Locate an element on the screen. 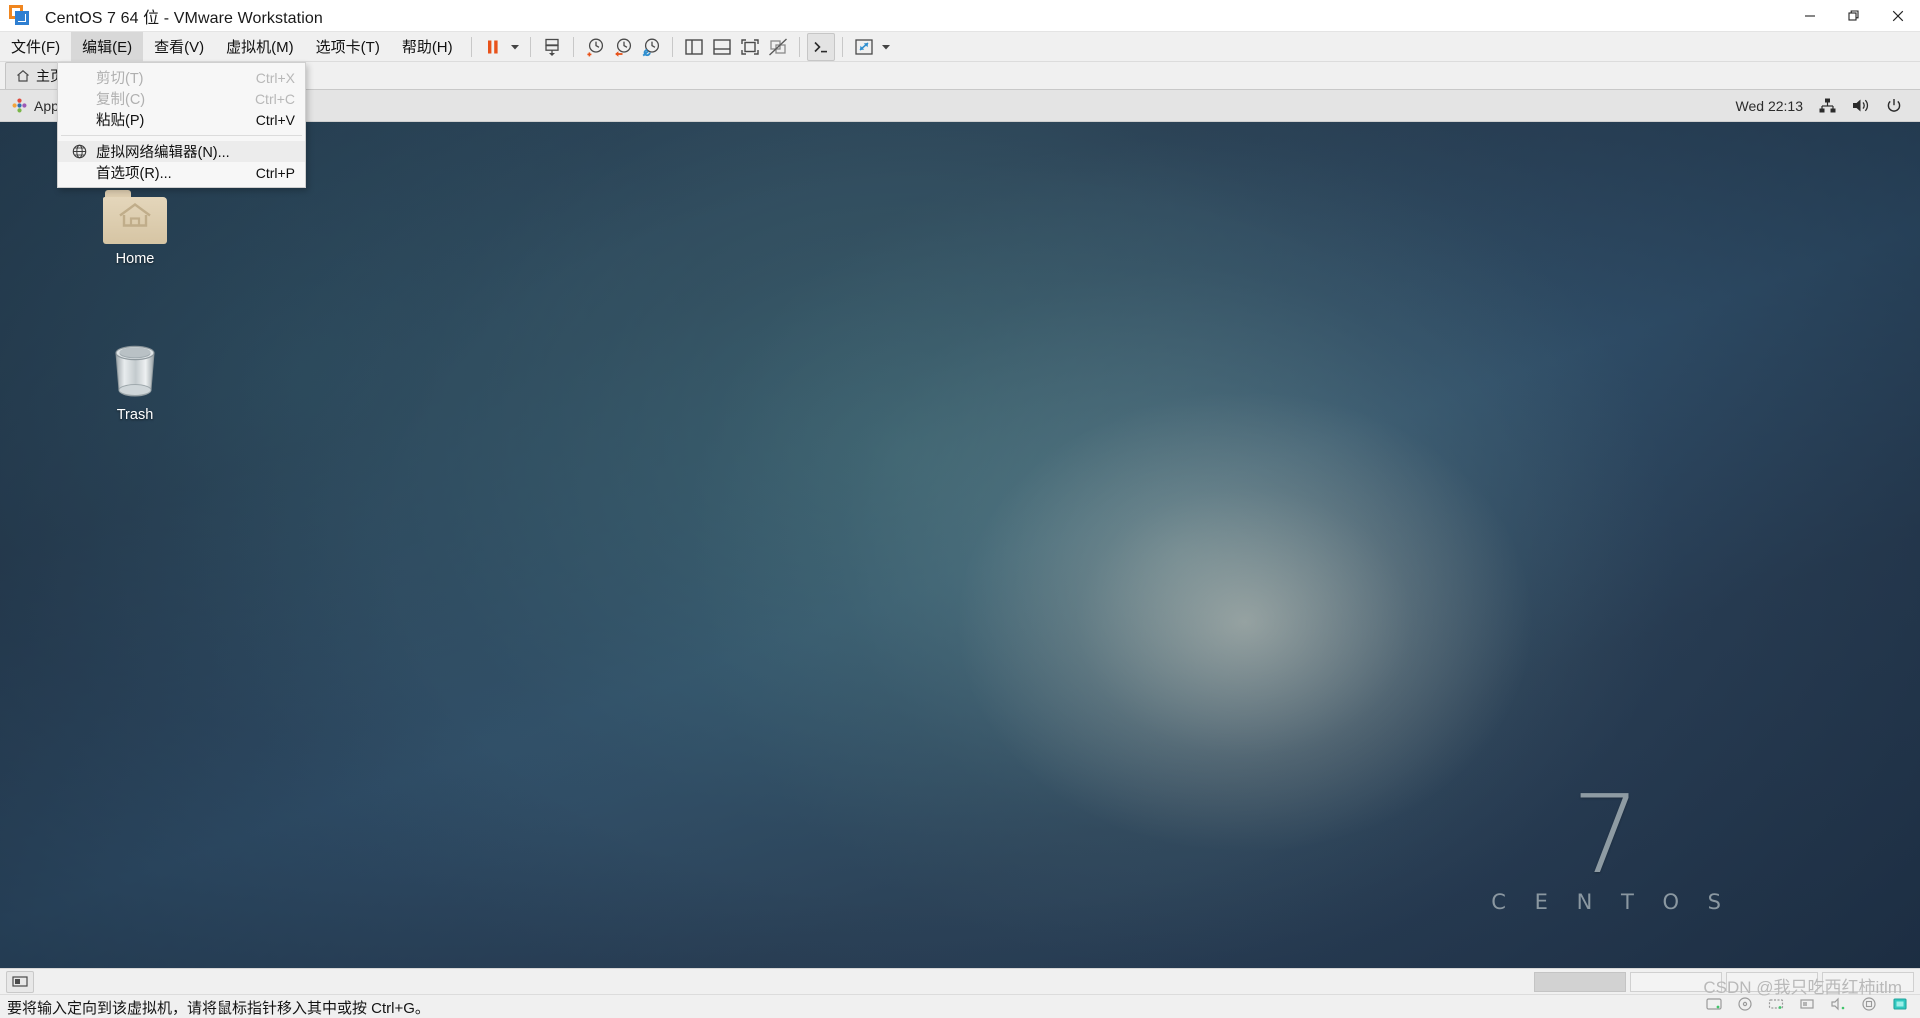  guest-panel-right: Wed 22:13 is located at coordinates (1828, 106).